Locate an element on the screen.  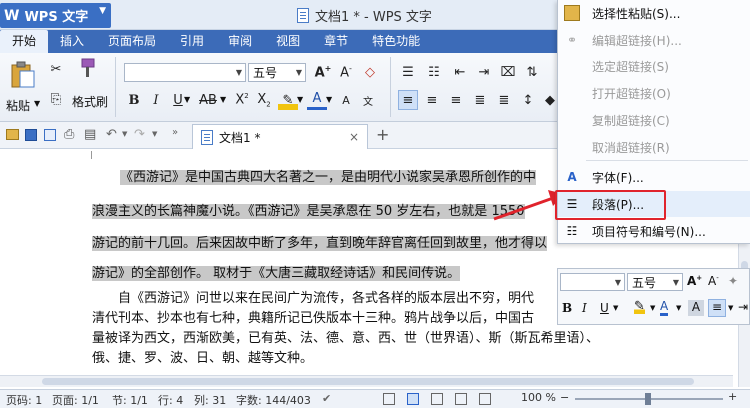
italic-icon: I is located at coordinates (584, 308).